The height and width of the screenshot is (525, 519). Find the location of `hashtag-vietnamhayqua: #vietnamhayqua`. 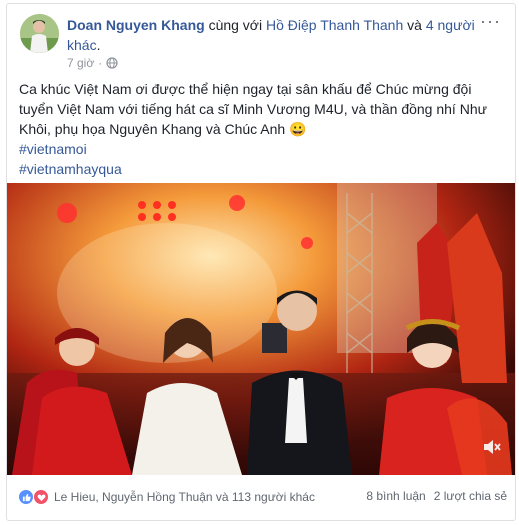

hashtag-vietnamhayqua: #vietnamhayqua is located at coordinates (263, 169).